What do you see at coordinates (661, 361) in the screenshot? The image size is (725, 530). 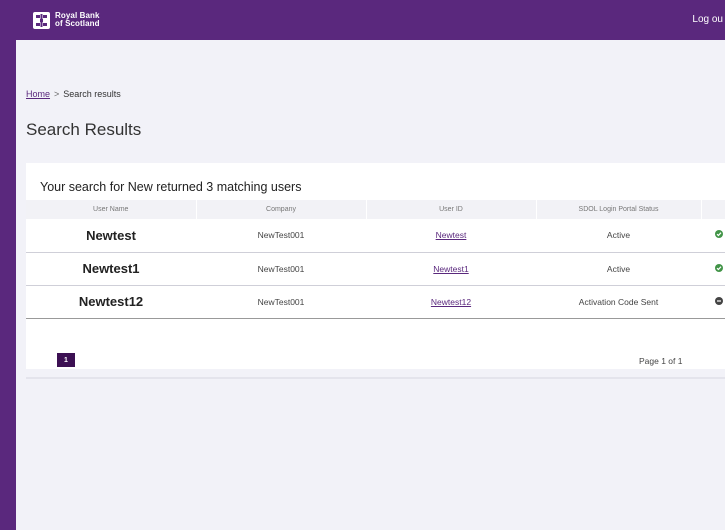 I see `page-count-text: Page 1 of 1` at bounding box center [661, 361].